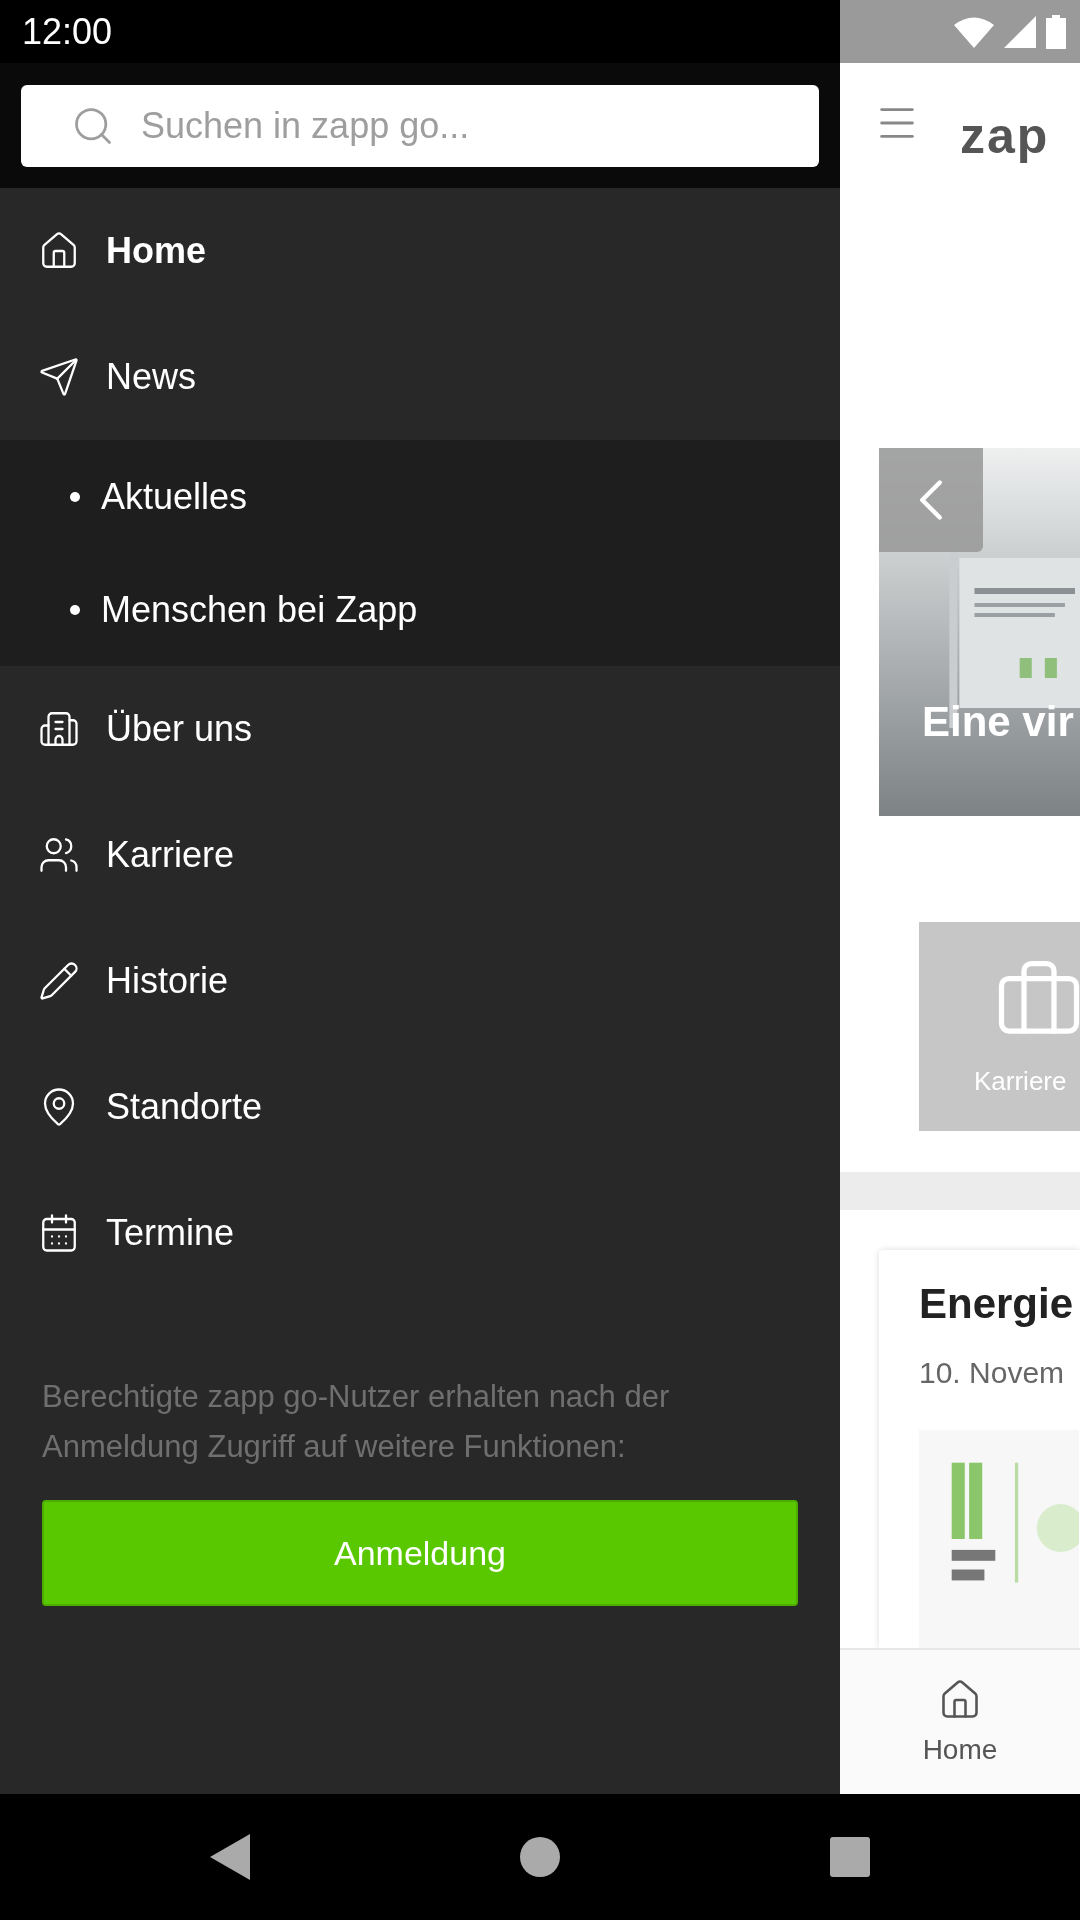 The image size is (1080, 1920). What do you see at coordinates (979, 1449) in the screenshot?
I see `news-card: Energie 10. Novem` at bounding box center [979, 1449].